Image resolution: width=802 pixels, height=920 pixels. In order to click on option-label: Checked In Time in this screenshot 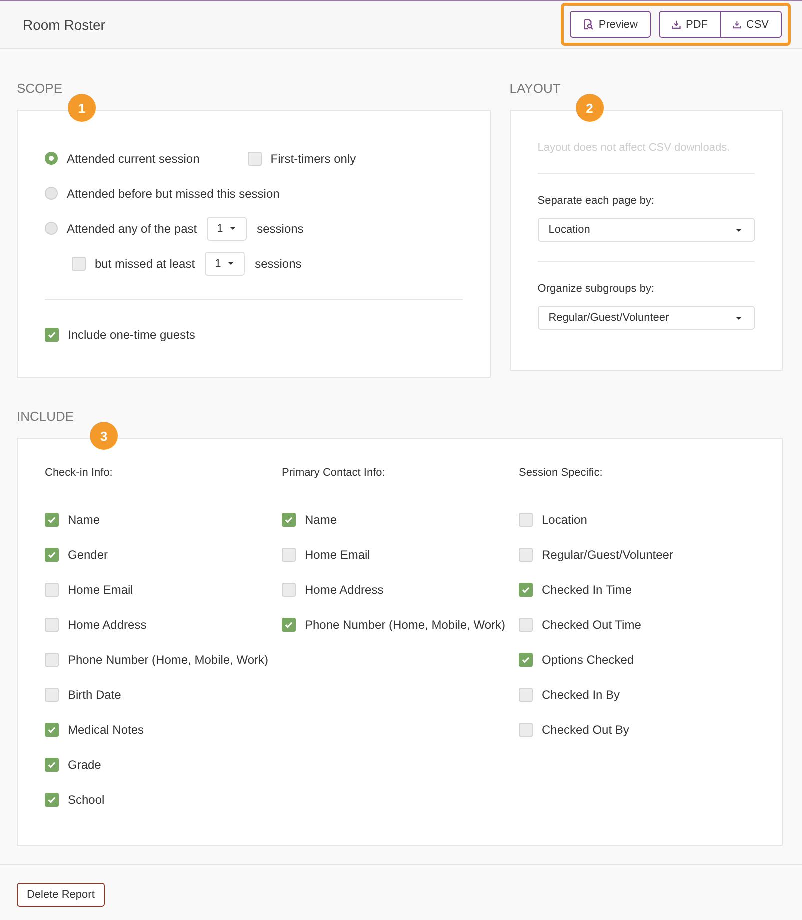, I will do `click(587, 589)`.